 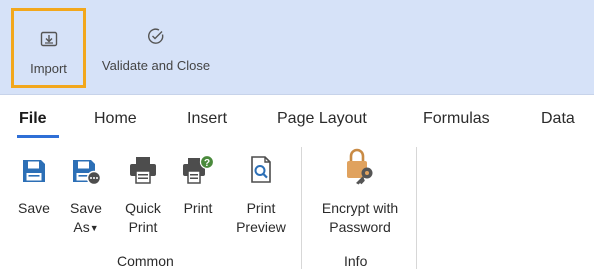 What do you see at coordinates (456, 119) in the screenshot?
I see `tab-formulas: Formulas` at bounding box center [456, 119].